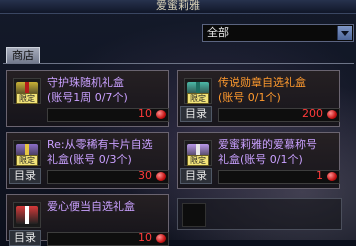 The width and height of the screenshot is (356, 246). What do you see at coordinates (279, 115) in the screenshot?
I see `price-bar: 200` at bounding box center [279, 115].